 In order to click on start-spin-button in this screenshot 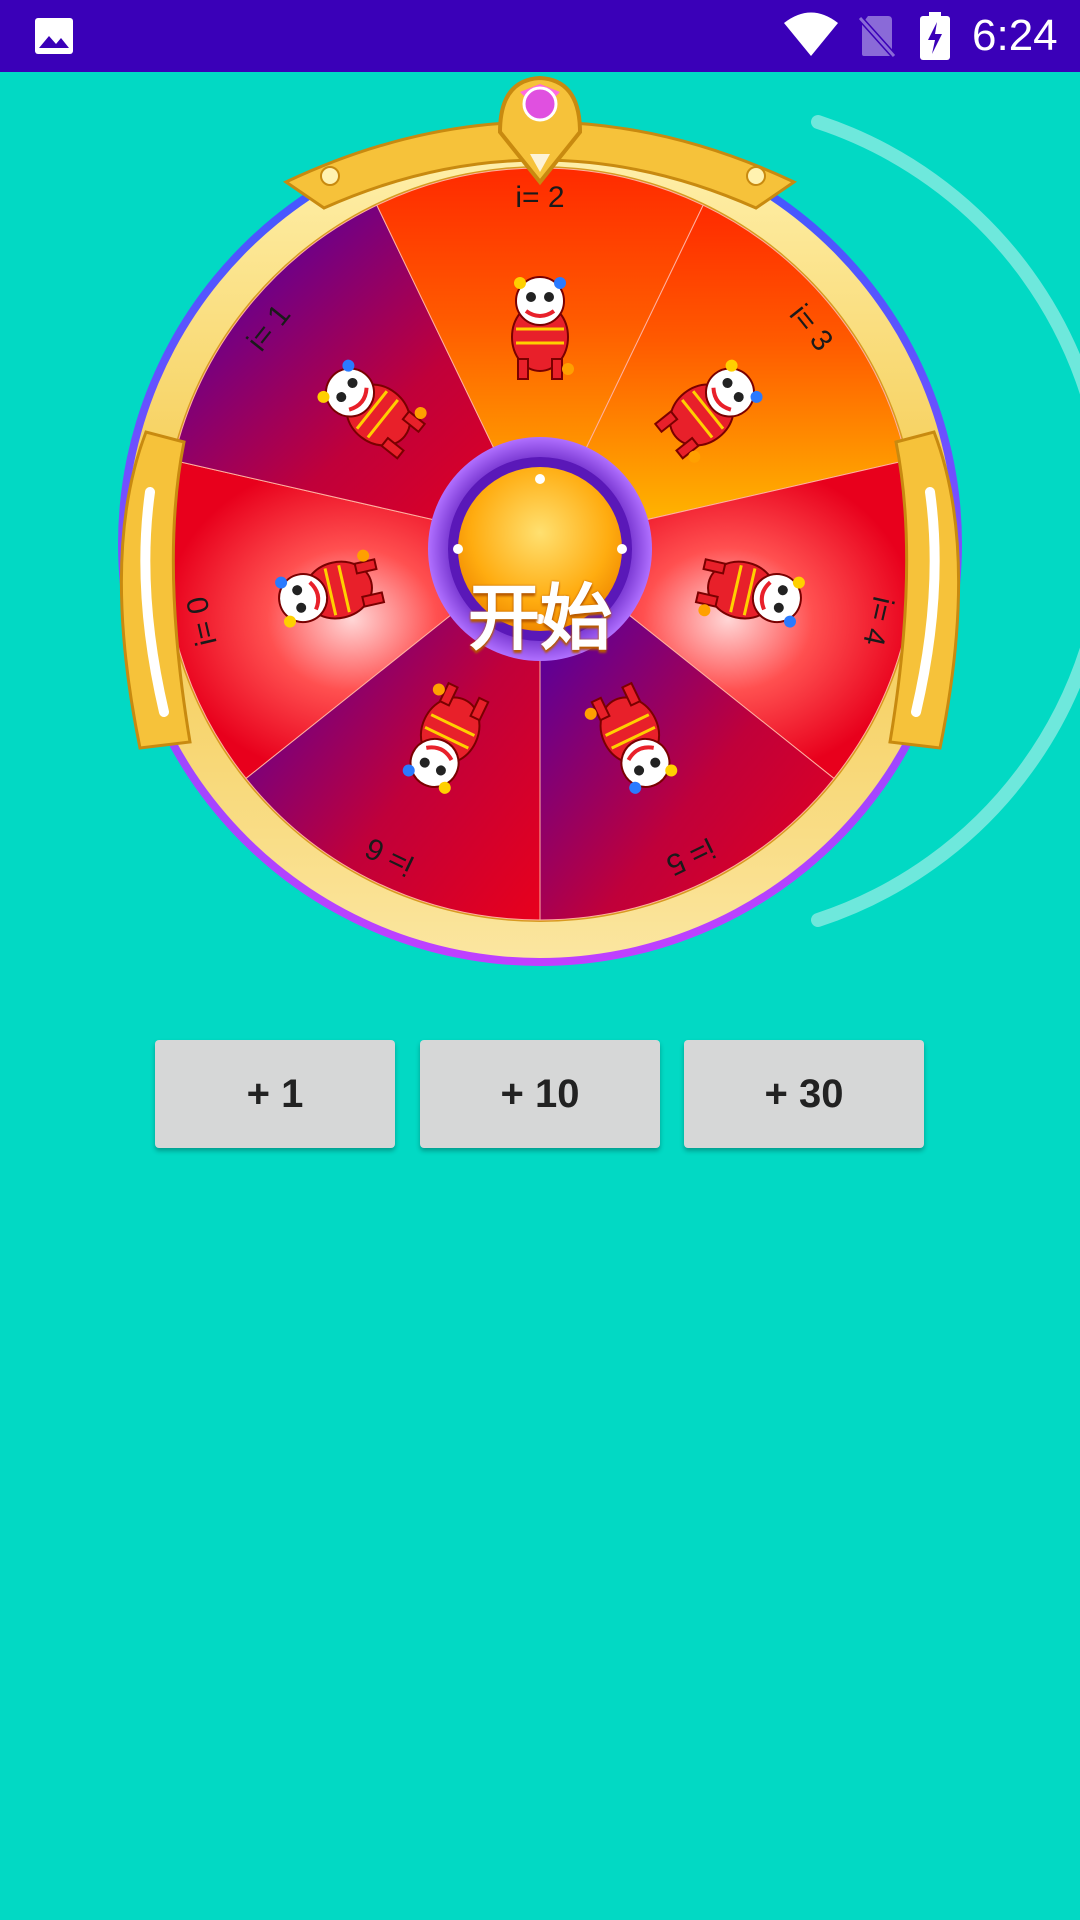, I will do `click(540, 625)`.